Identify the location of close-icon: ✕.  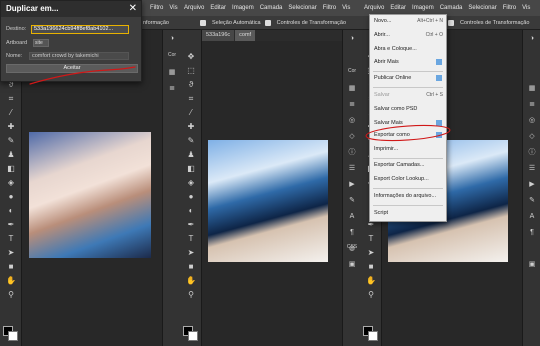
(133, 9).